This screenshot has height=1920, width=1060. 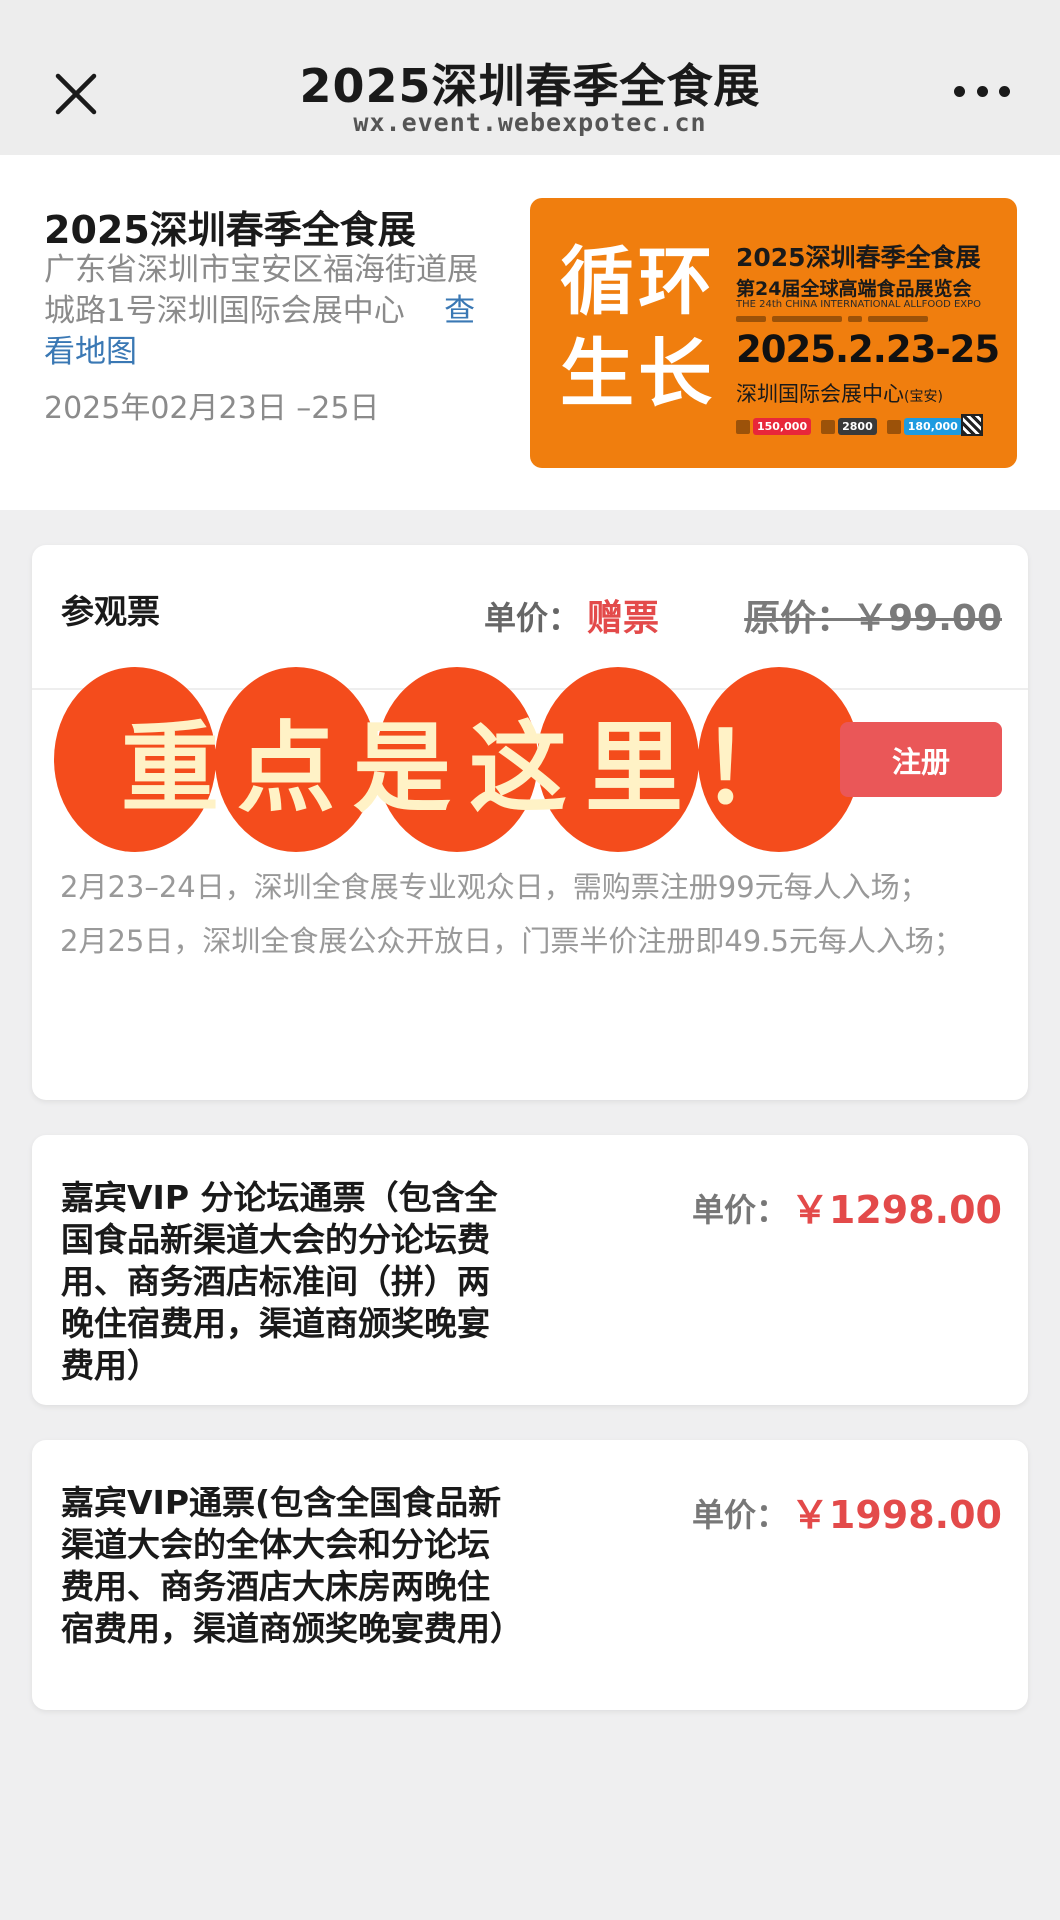 What do you see at coordinates (858, 257) in the screenshot?
I see `poster-title: 2025深圳春季全食展` at bounding box center [858, 257].